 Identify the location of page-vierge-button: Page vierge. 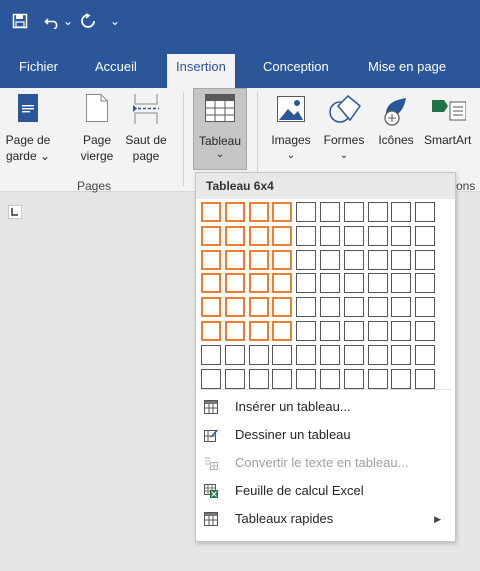
(97, 135).